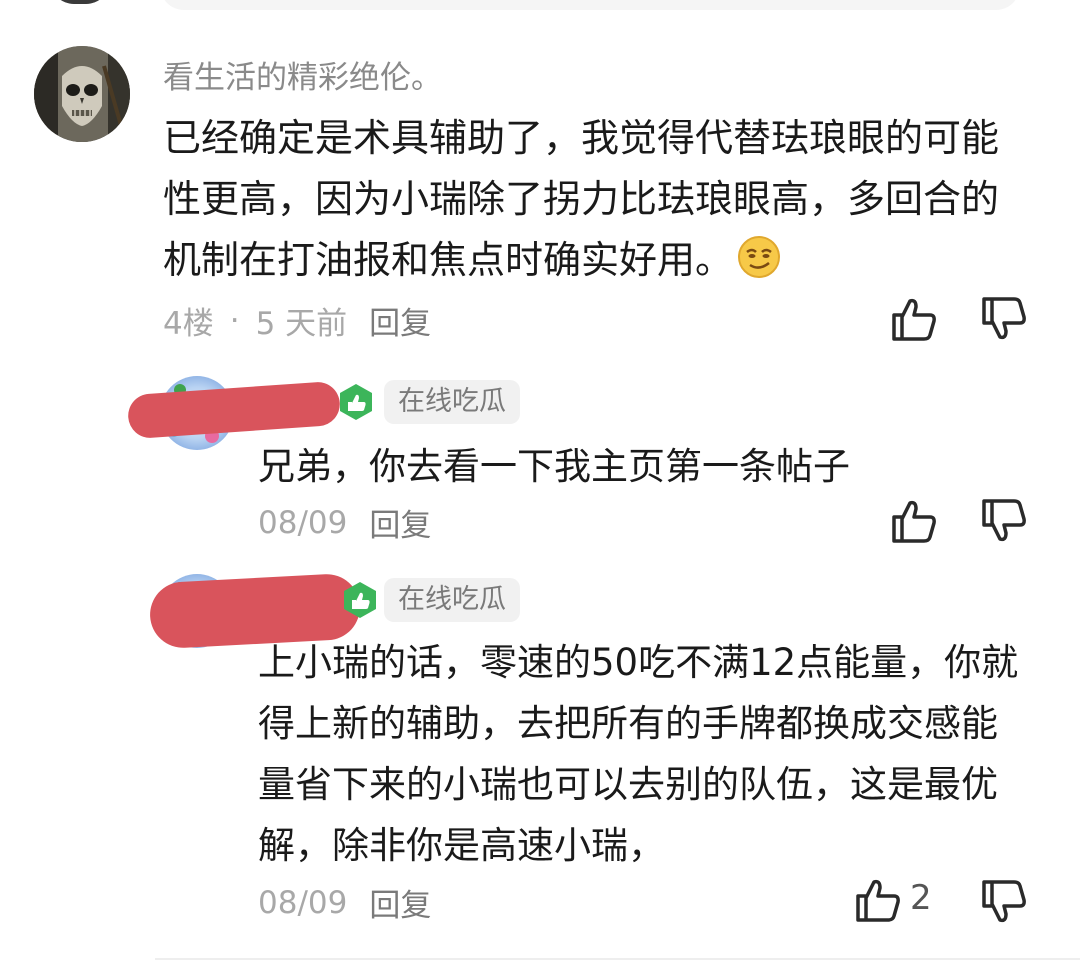 This screenshot has height=964, width=1080. Describe the element at coordinates (80, 2) in the screenshot. I see `previous-avatar-edge` at that location.